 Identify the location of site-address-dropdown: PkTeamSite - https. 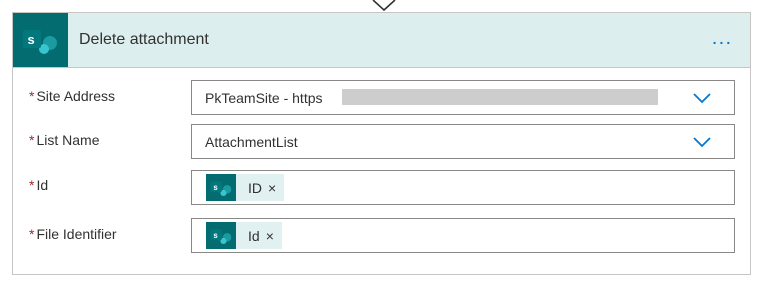
(463, 97).